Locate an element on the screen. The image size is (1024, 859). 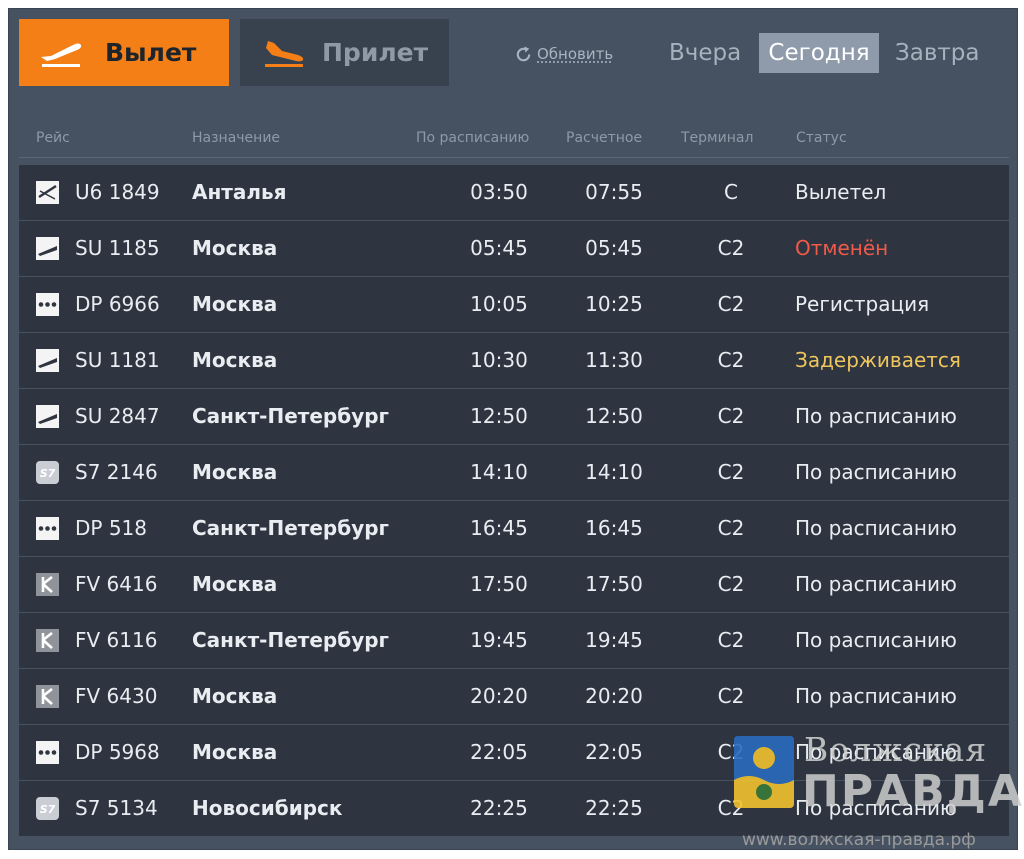
flight-number: SU 2847 is located at coordinates (117, 416).